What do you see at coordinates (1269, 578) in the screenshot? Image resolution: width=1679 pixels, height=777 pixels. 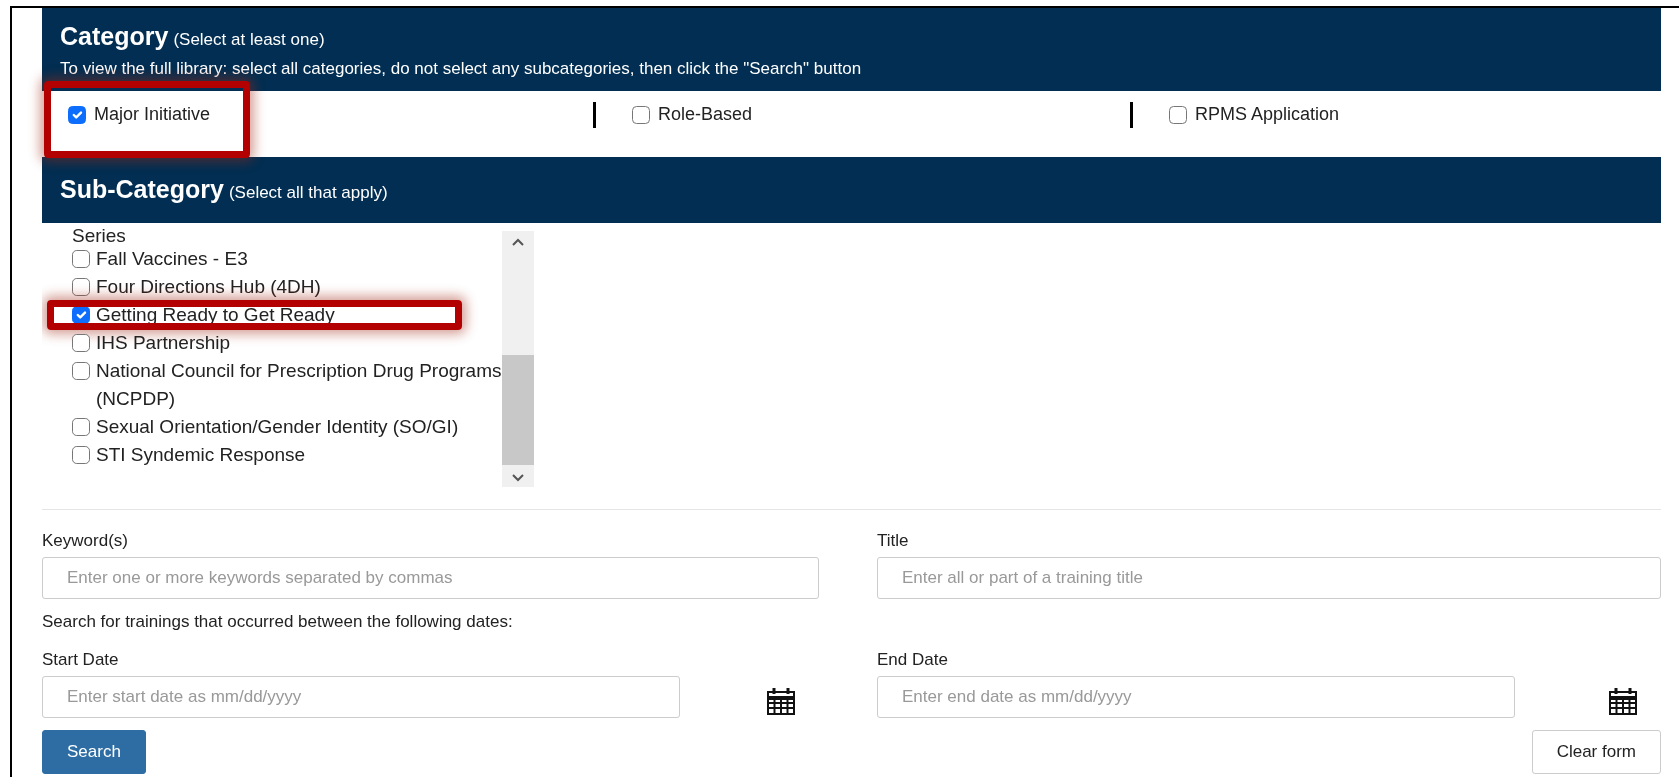 I see `input-field: Enter all or part of a training title` at bounding box center [1269, 578].